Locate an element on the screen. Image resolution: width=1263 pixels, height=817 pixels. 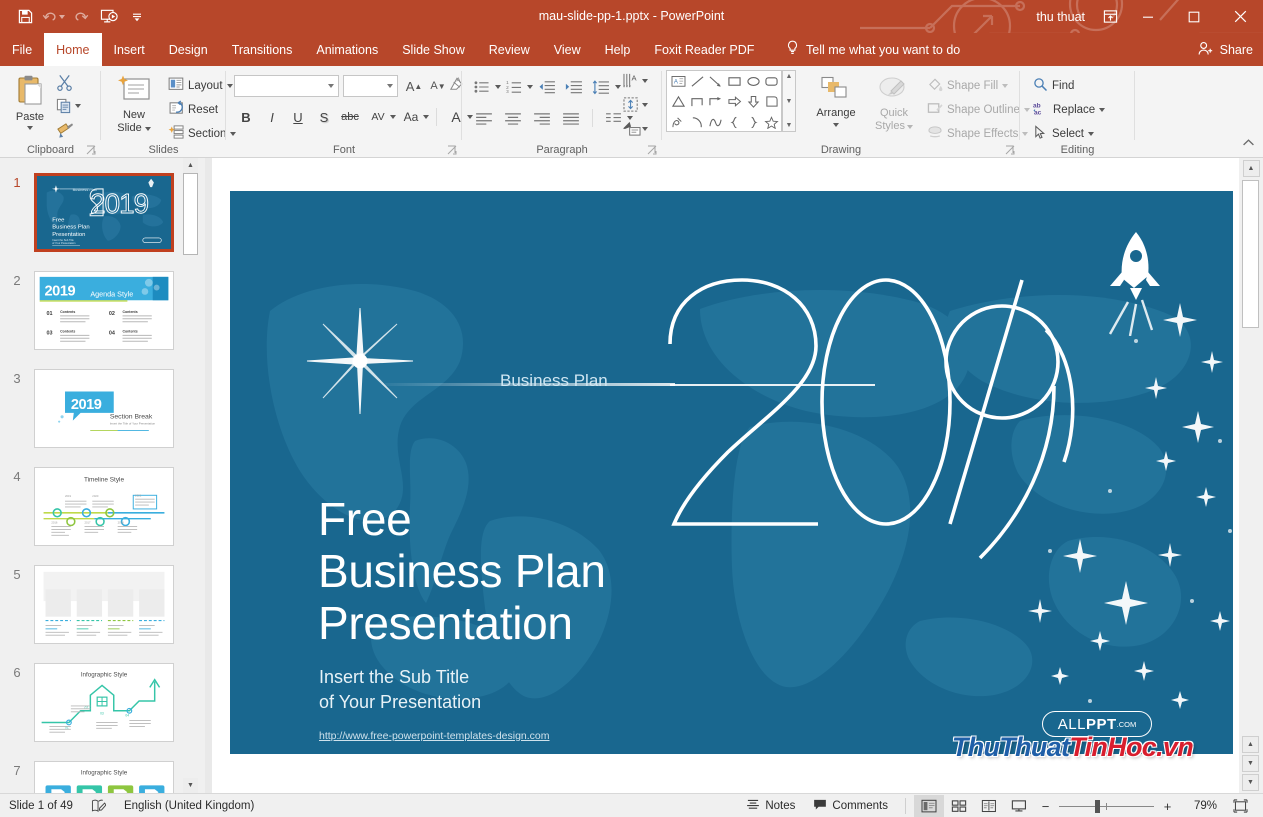
drawing-dialog-launcher is located at coordinates (1010, 149).